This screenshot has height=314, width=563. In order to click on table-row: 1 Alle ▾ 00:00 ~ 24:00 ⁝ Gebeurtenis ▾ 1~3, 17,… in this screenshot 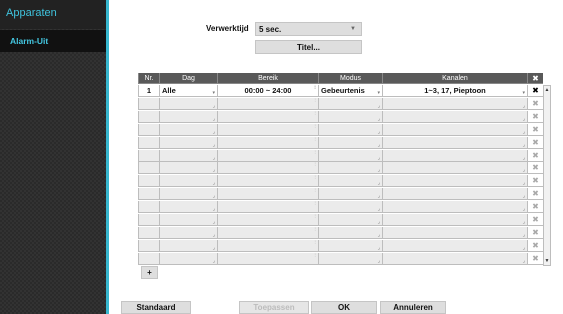, I will do `click(341, 91)`.